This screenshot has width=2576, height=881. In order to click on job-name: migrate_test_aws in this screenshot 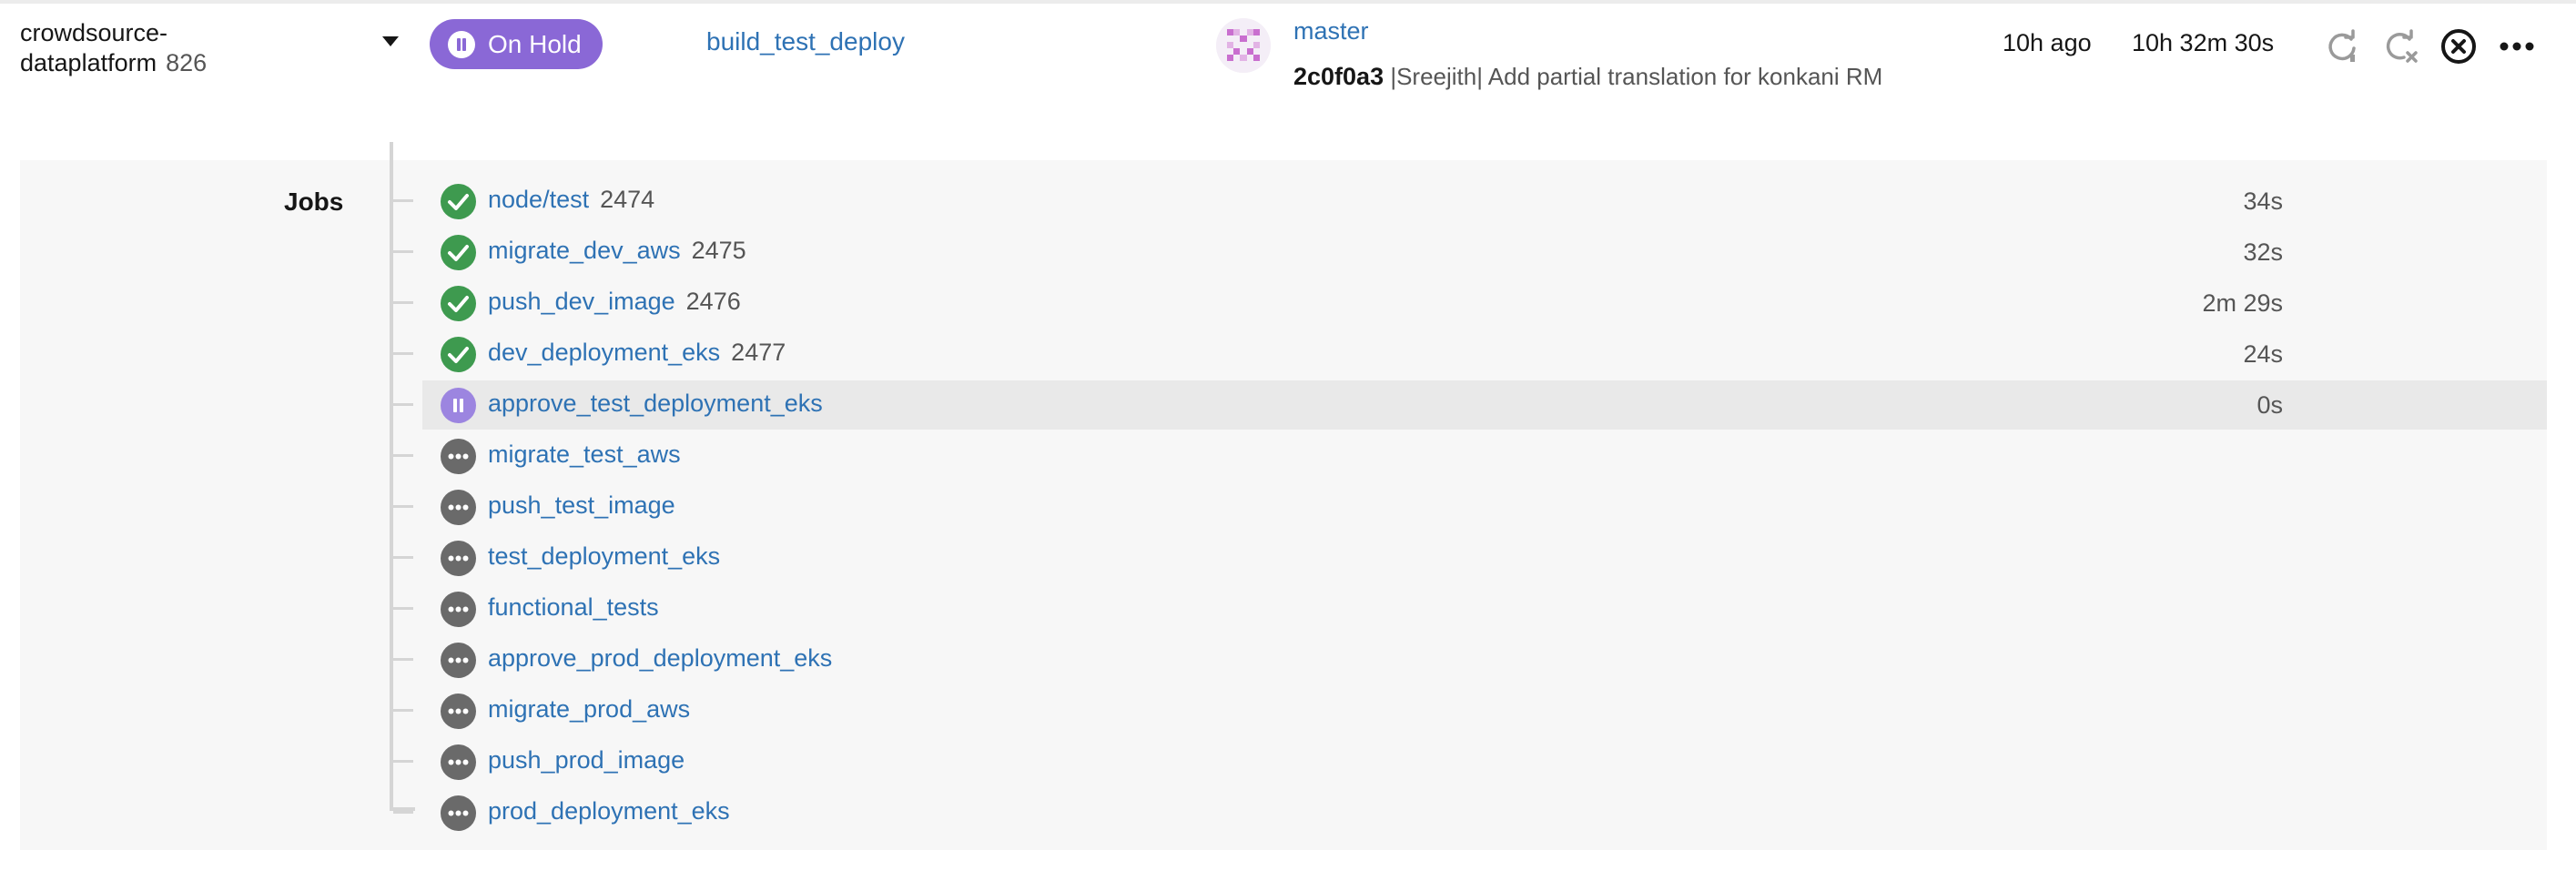, I will do `click(584, 454)`.